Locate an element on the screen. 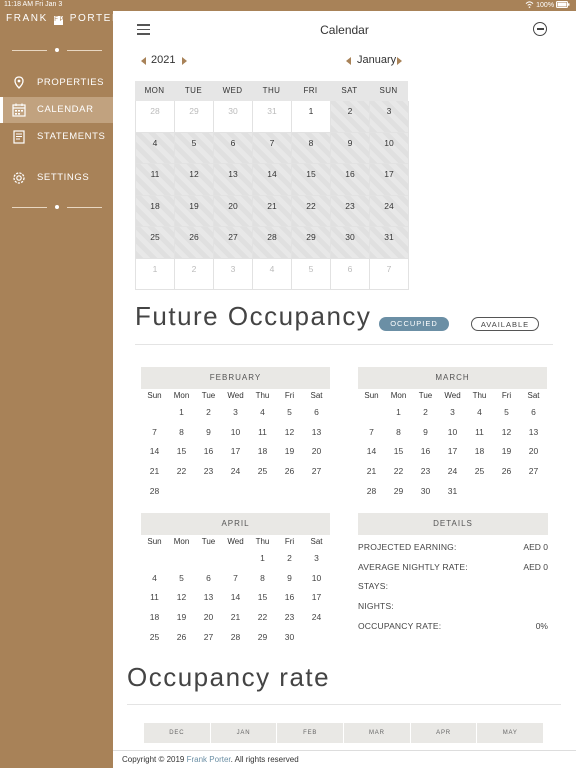 The height and width of the screenshot is (769, 576). calendar-day: 16 is located at coordinates (350, 180).